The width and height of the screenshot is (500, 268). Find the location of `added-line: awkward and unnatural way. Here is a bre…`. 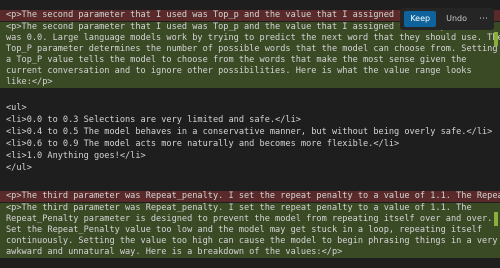

added-line: awkward and unnatural way. Here is a bre… is located at coordinates (250, 252).